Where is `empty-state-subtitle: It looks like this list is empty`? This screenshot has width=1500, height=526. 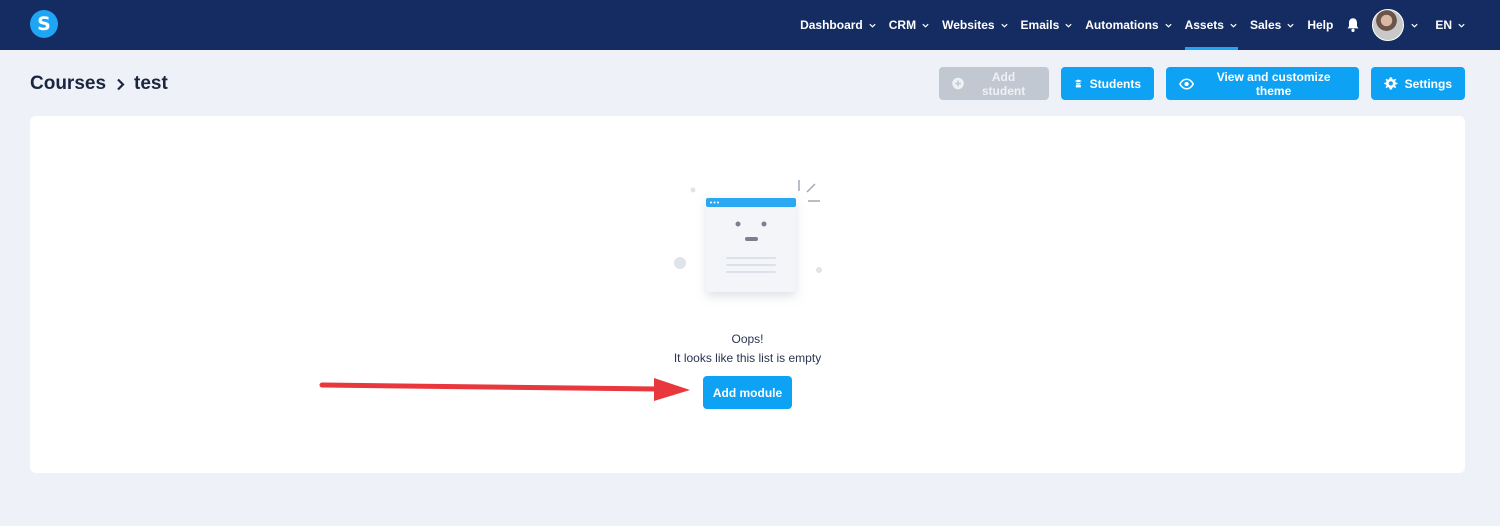
empty-state-subtitle: It looks like this list is empty is located at coordinates (747, 358).